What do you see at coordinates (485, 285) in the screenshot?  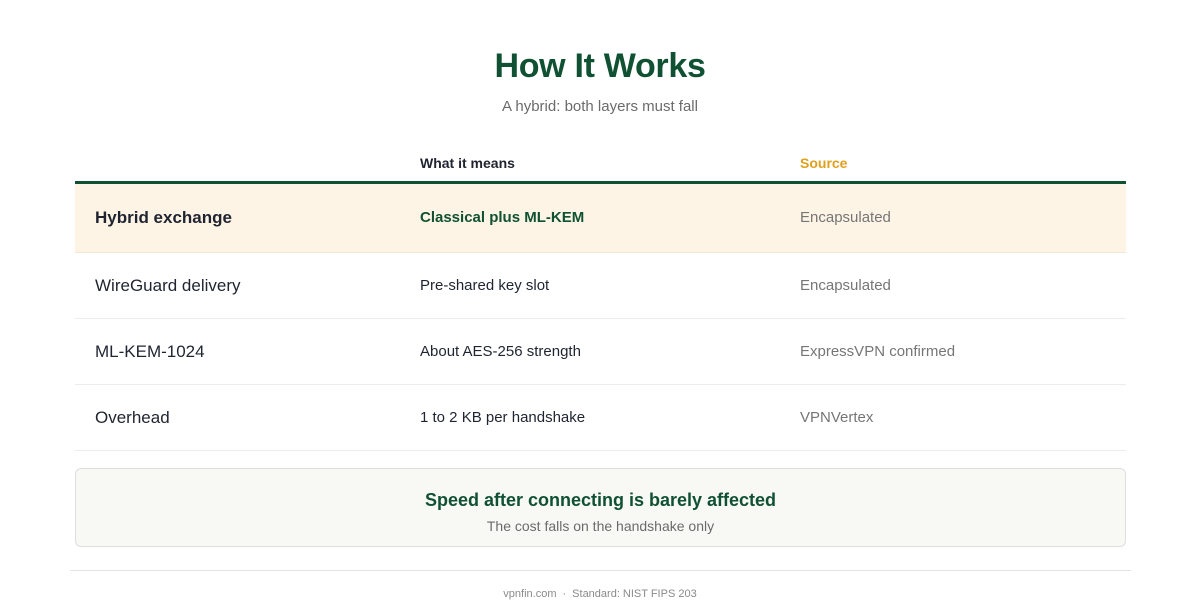 I see `row-meaning: Pre-shared key slot` at bounding box center [485, 285].